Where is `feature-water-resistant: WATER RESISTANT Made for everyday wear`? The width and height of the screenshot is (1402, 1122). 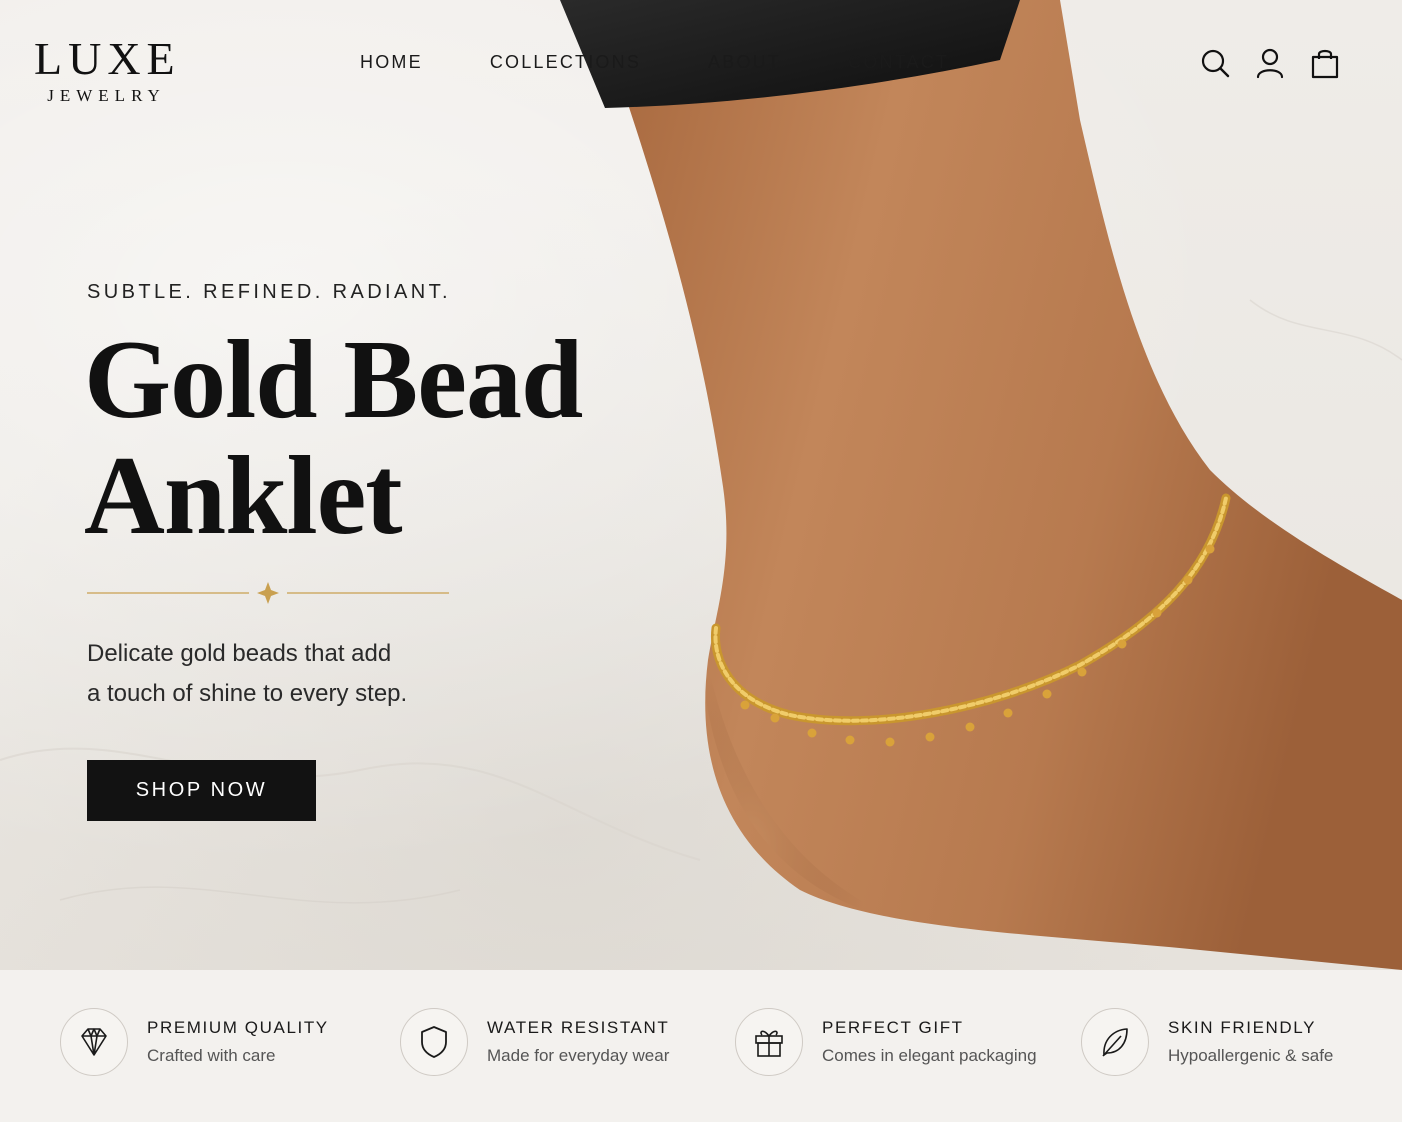
feature-water-resistant: WATER RESISTANT Made for everyday wear is located at coordinates (534, 1042).